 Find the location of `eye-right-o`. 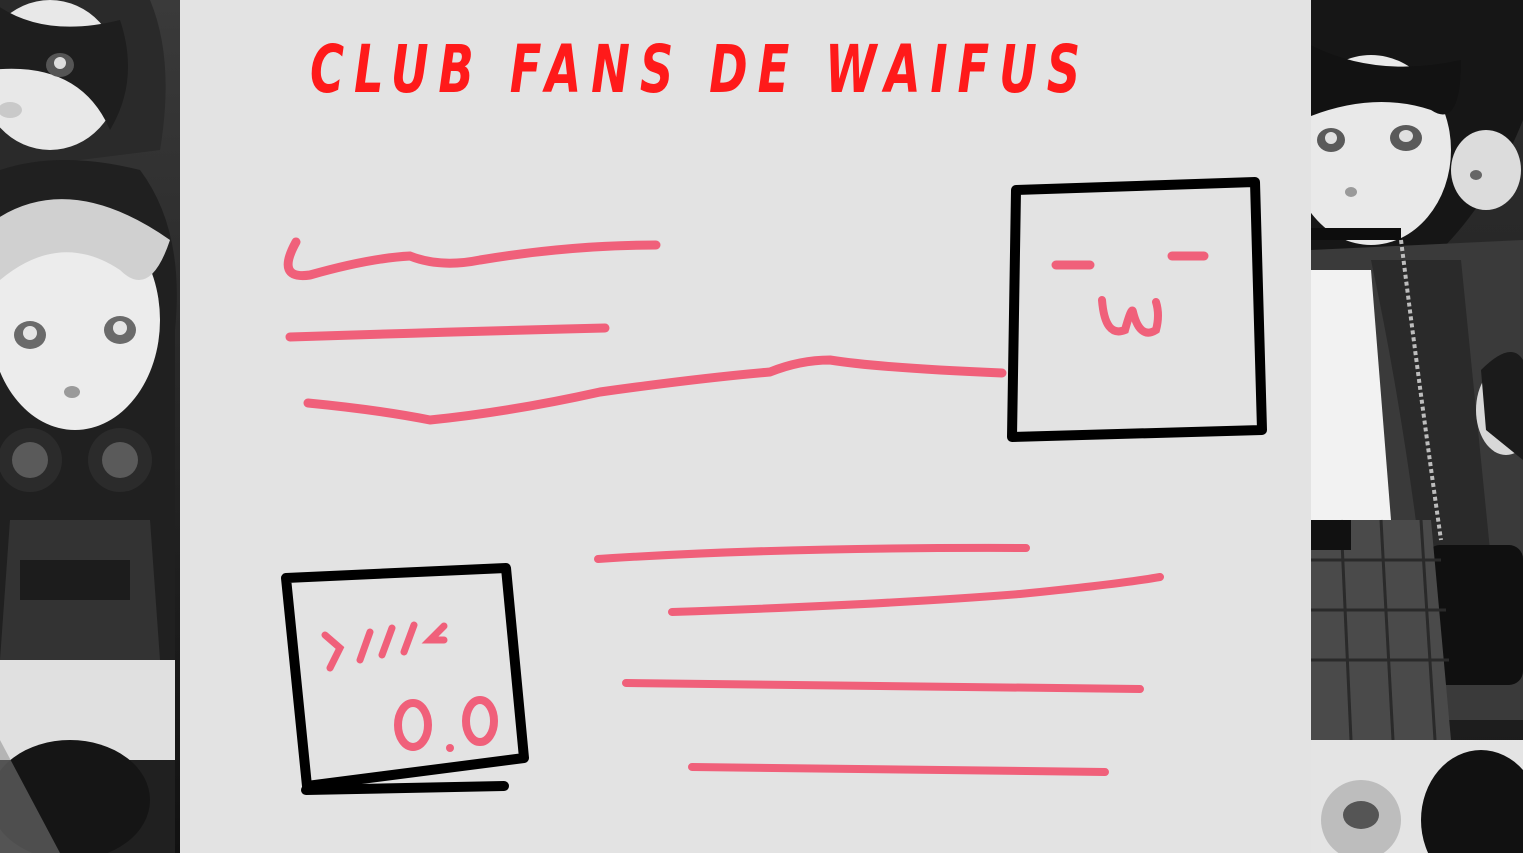

eye-right-o is located at coordinates (480, 721).